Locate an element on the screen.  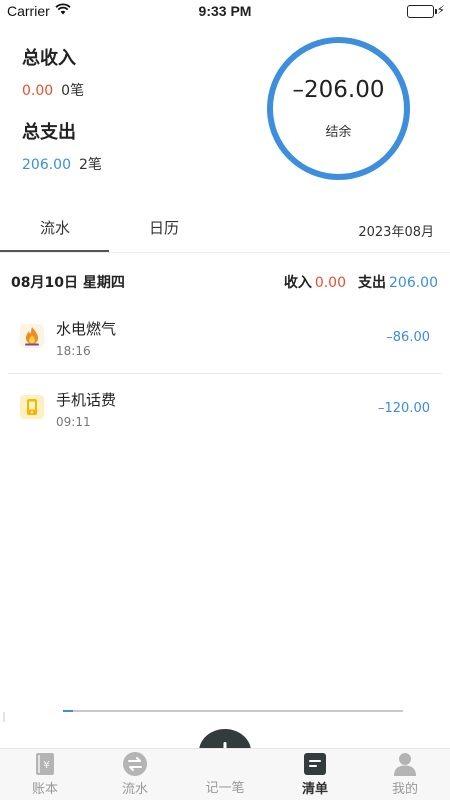
tabbar-item-mine: 我的 is located at coordinates (405, 774).